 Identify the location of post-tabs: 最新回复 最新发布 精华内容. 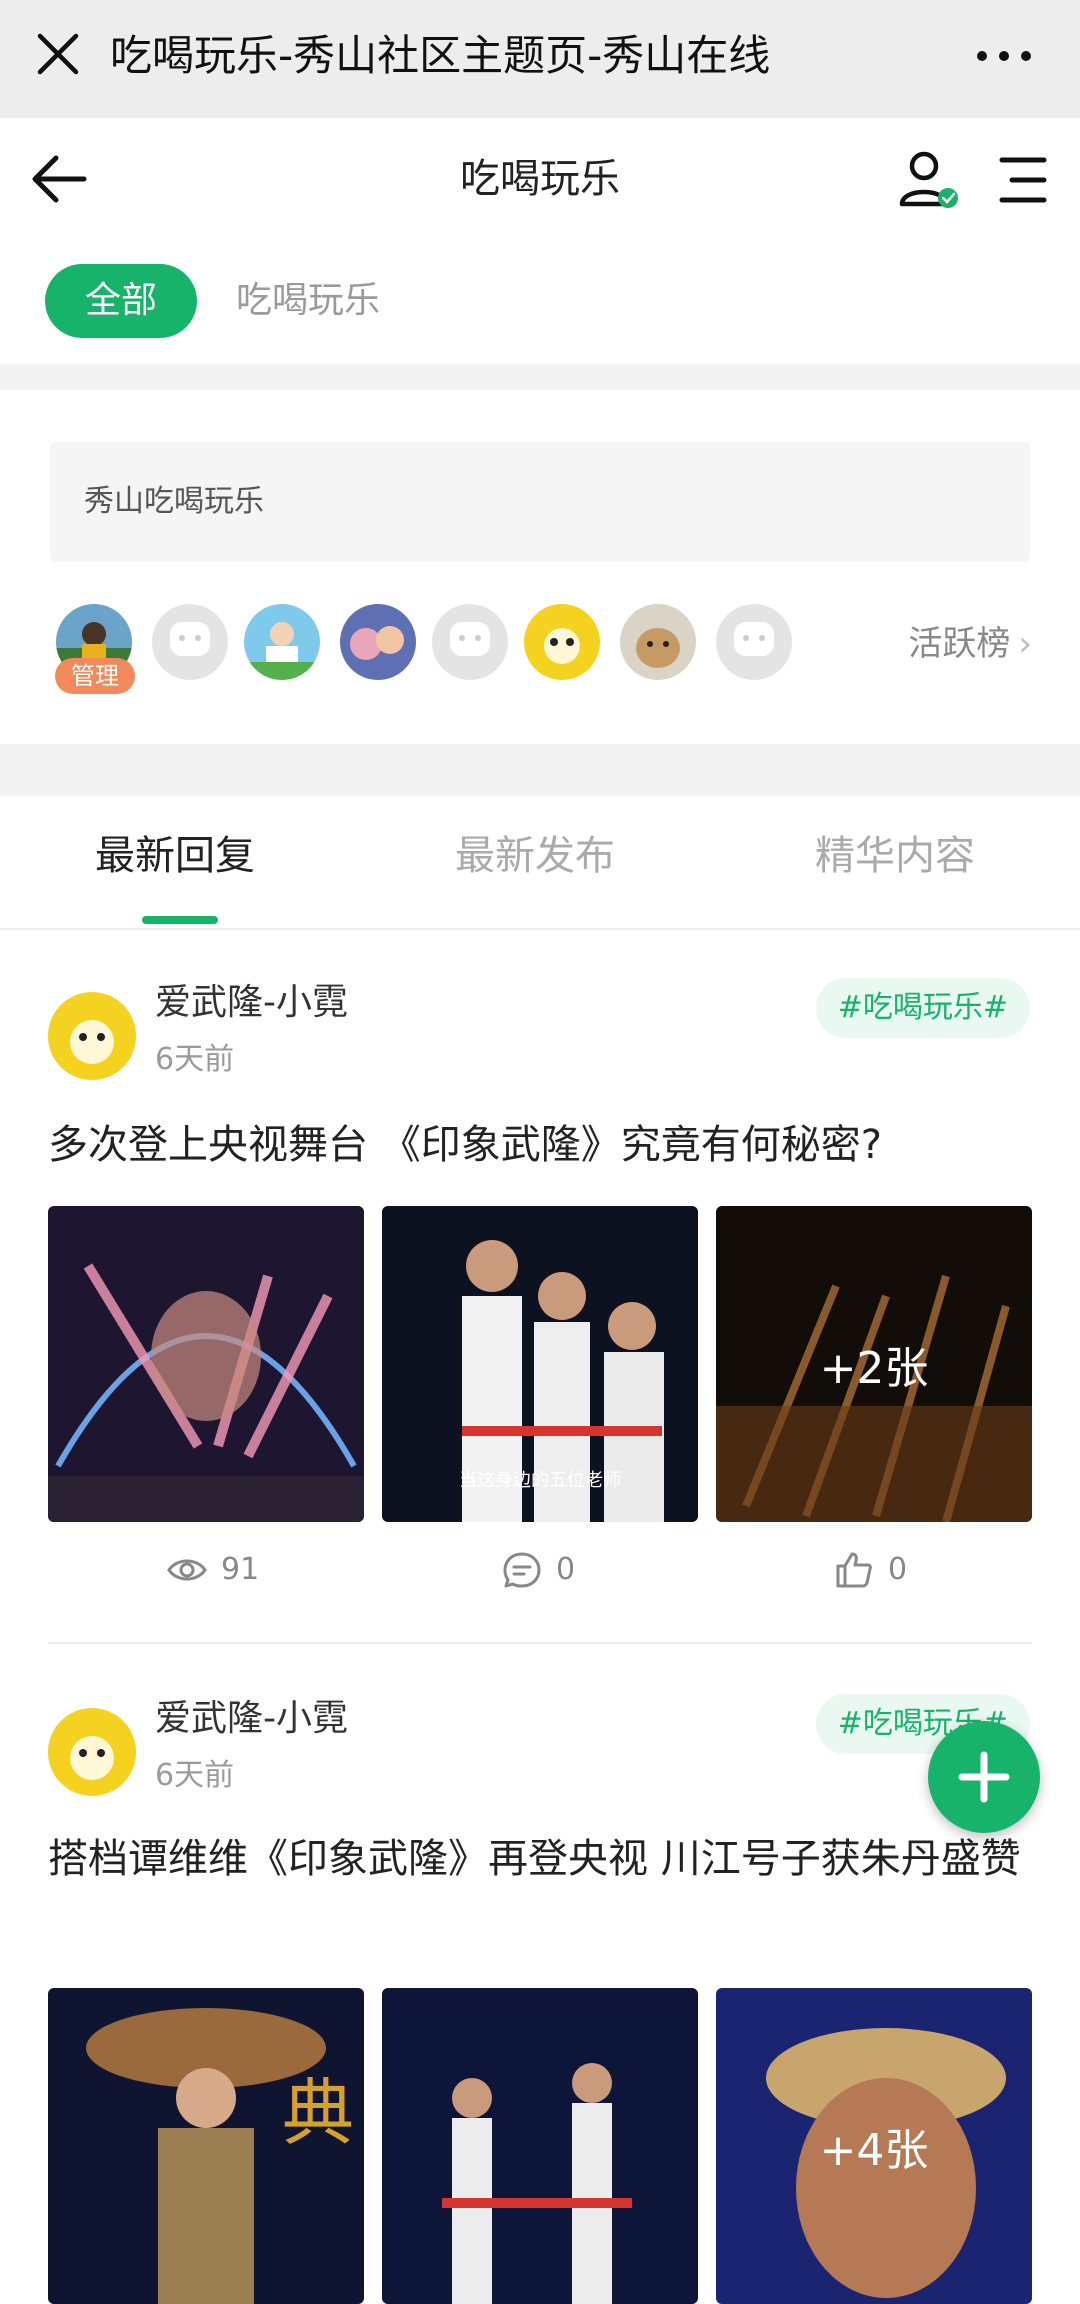
(540, 863).